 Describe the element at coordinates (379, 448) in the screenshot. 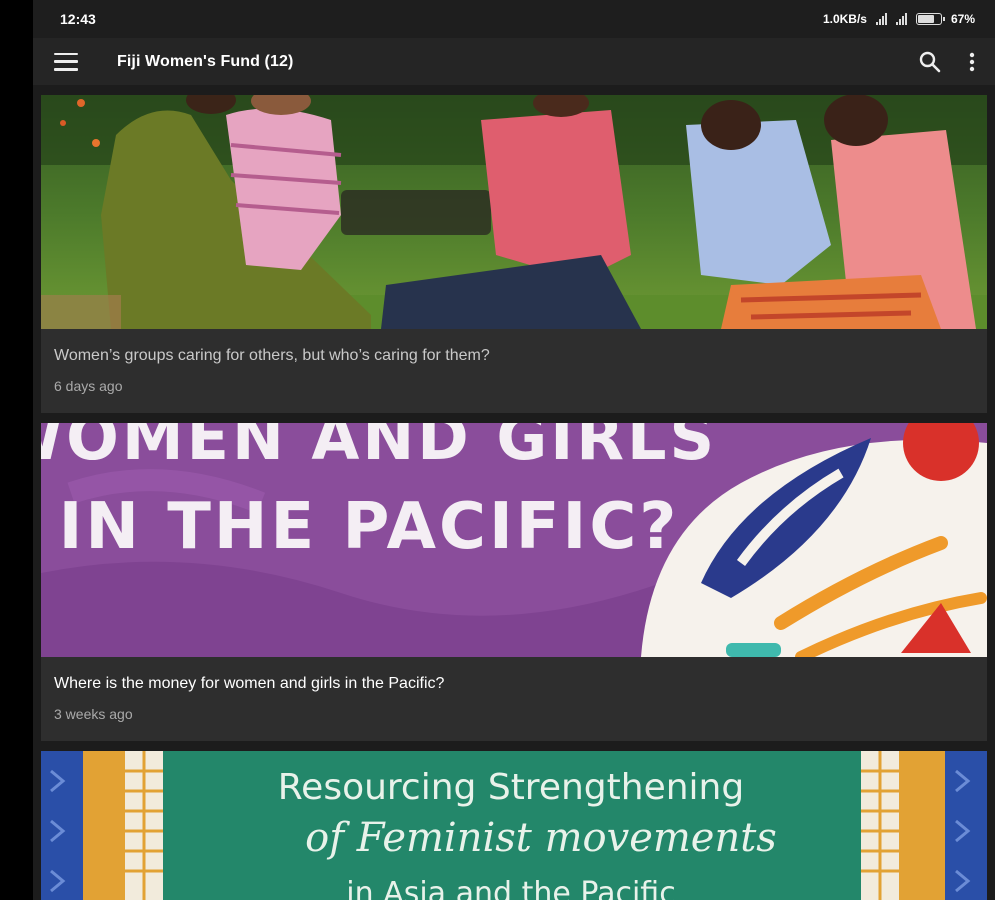

I see `poster-line-1: WOMEN AND GIRLS` at that location.